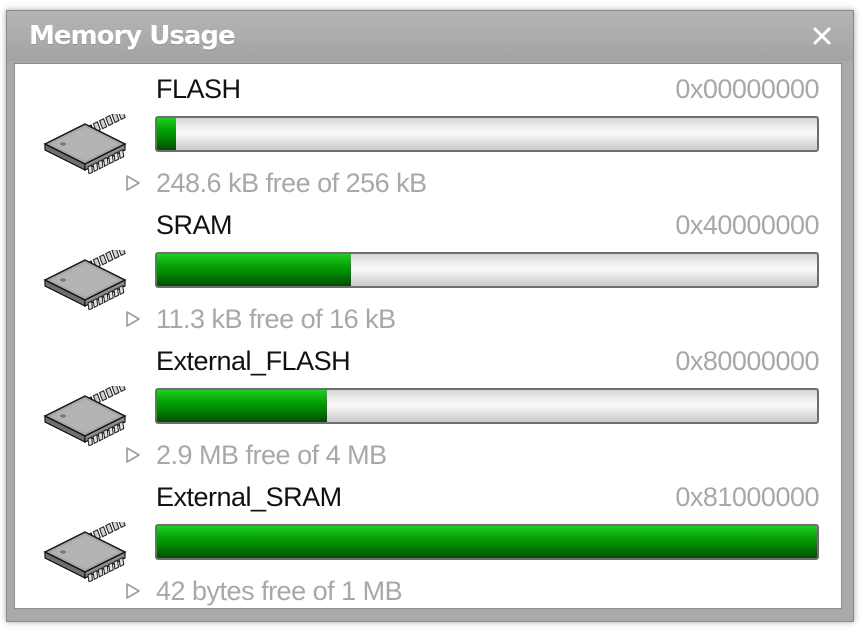 Image resolution: width=866 pixels, height=632 pixels. I want to click on memory-address: 0x81000000, so click(747, 497).